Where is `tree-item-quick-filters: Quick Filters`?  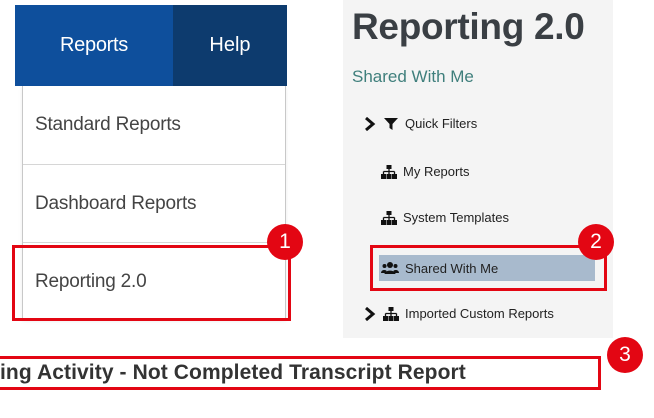 tree-item-quick-filters: Quick Filters is located at coordinates (420, 123).